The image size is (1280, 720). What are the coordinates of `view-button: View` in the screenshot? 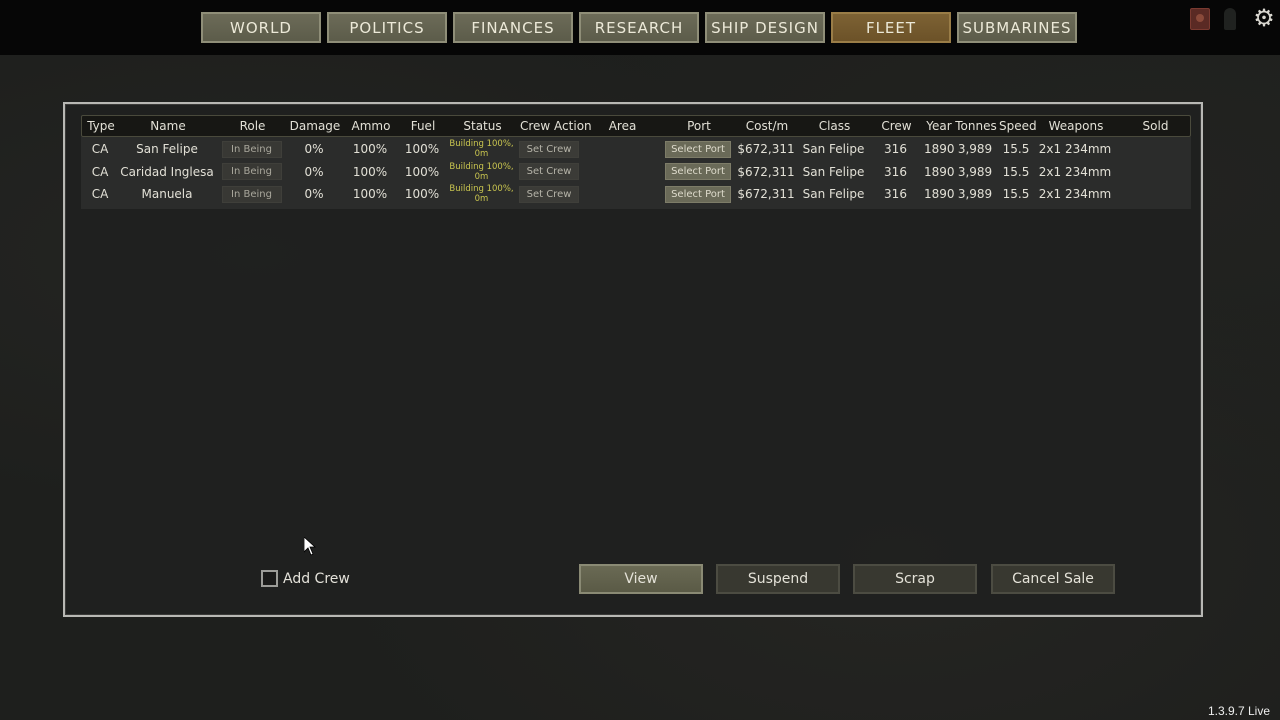 It's located at (641, 579).